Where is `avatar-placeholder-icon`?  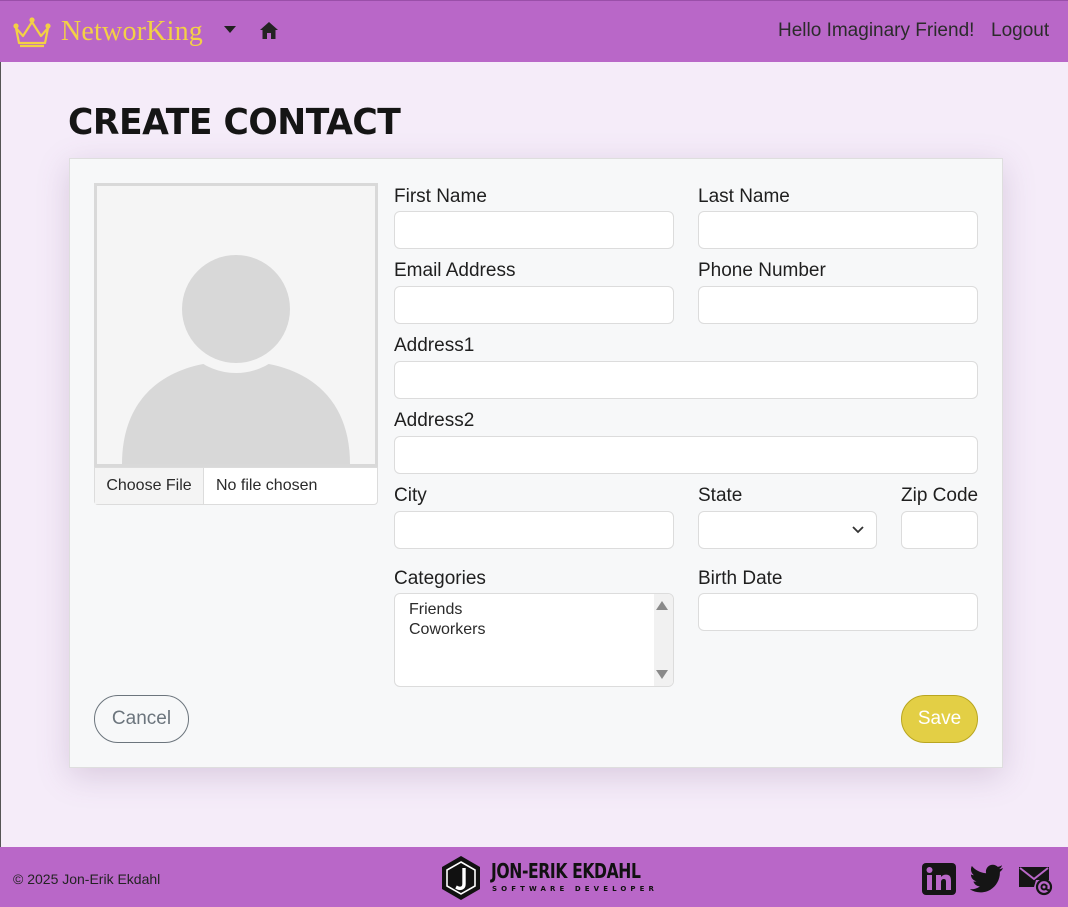 avatar-placeholder-icon is located at coordinates (236, 351).